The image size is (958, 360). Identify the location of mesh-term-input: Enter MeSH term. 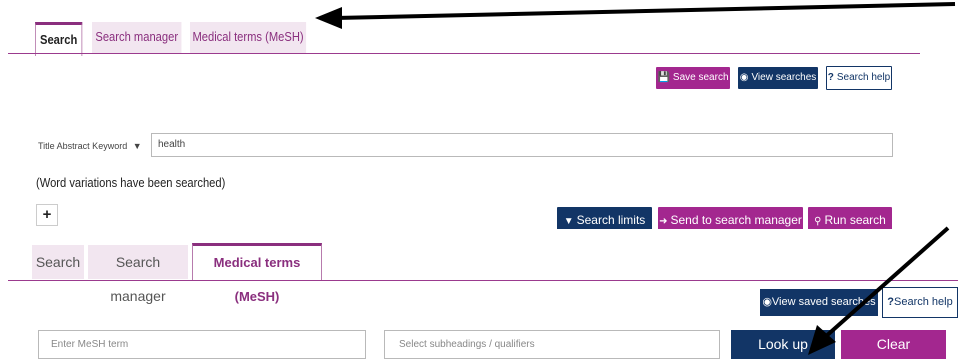
(202, 344).